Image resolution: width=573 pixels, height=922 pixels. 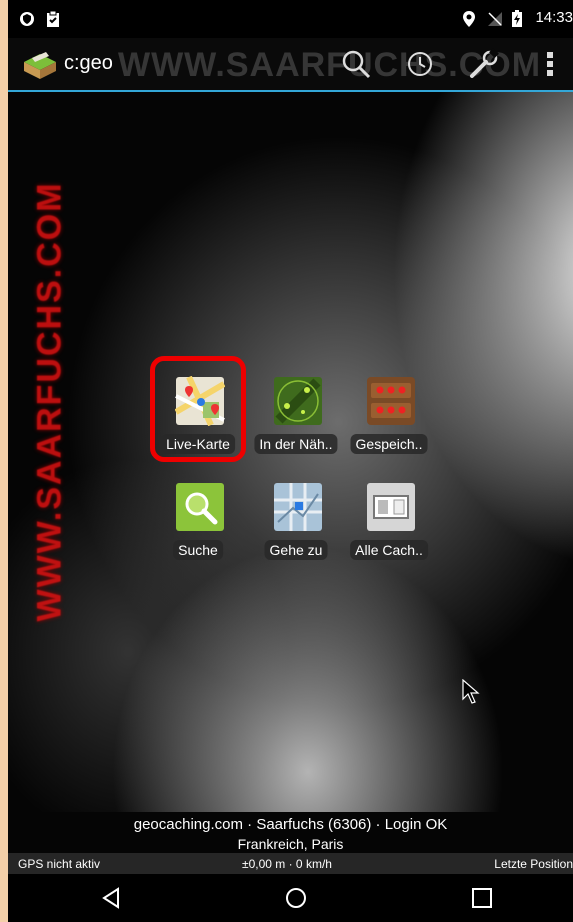 I want to click on action-bar: c:geo WWW.SAARFUCHS.COM, so click(x=290, y=65).